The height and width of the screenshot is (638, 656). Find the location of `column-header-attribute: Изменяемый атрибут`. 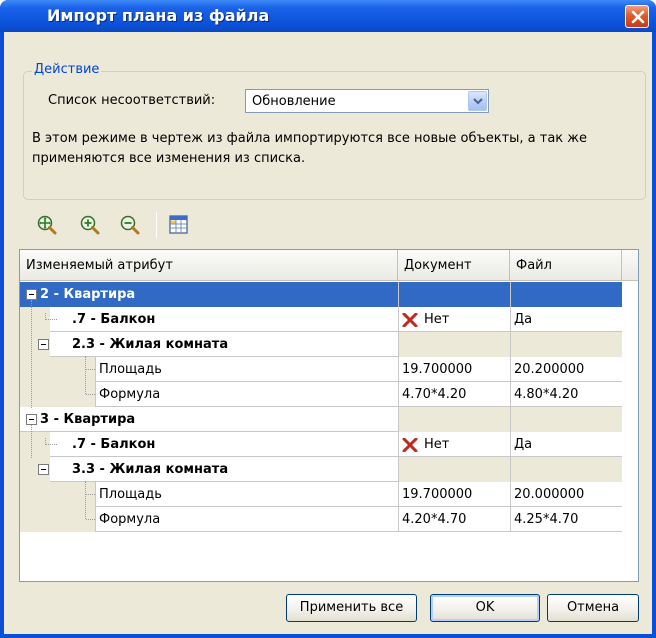

column-header-attribute: Изменяемый атрибут is located at coordinates (209, 265).